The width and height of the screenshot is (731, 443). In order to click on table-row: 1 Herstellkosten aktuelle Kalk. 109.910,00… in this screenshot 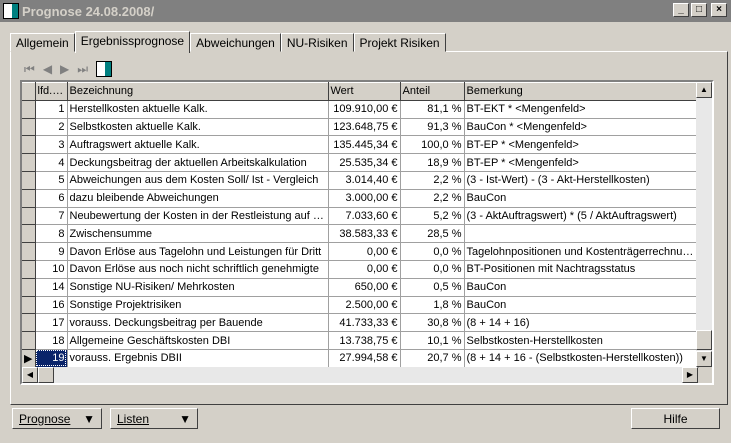, I will do `click(360, 109)`.